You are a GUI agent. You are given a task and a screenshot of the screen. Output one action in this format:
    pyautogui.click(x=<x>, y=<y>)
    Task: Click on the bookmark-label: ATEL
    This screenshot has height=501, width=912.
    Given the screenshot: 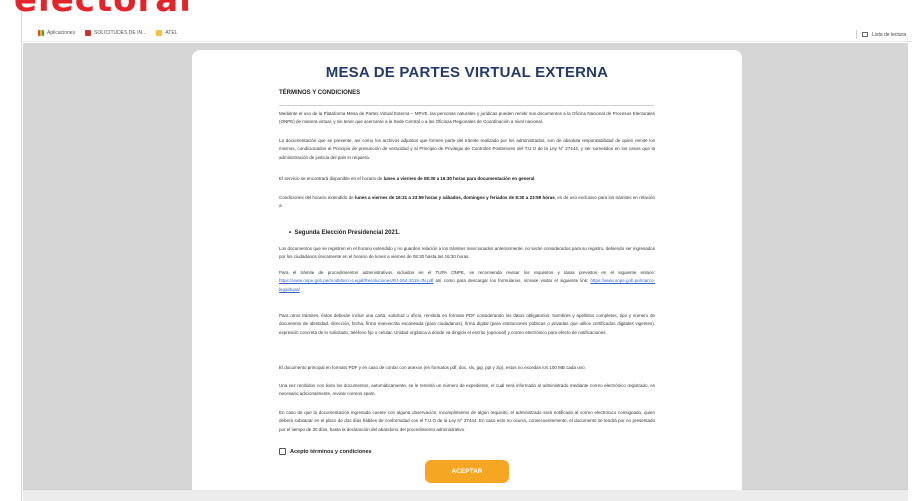 What is the action you would take?
    pyautogui.click(x=171, y=33)
    